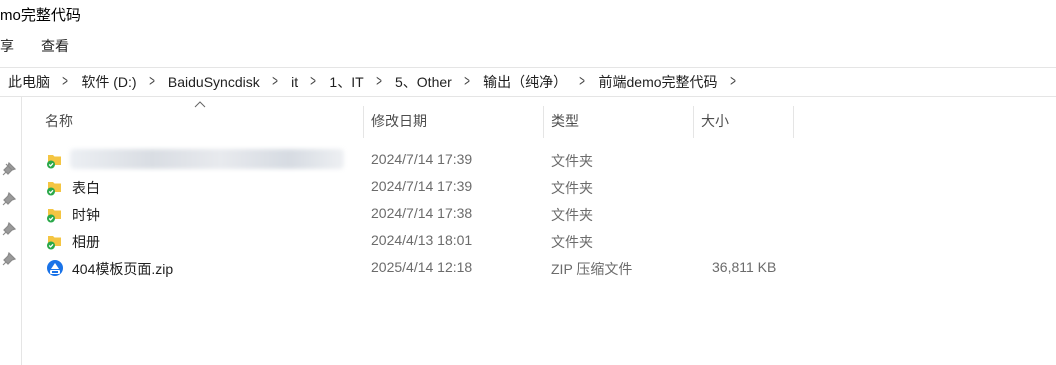 Image resolution: width=1056 pixels, height=365 pixels. I want to click on file-modified: 2025/4/14 12:18, so click(422, 267).